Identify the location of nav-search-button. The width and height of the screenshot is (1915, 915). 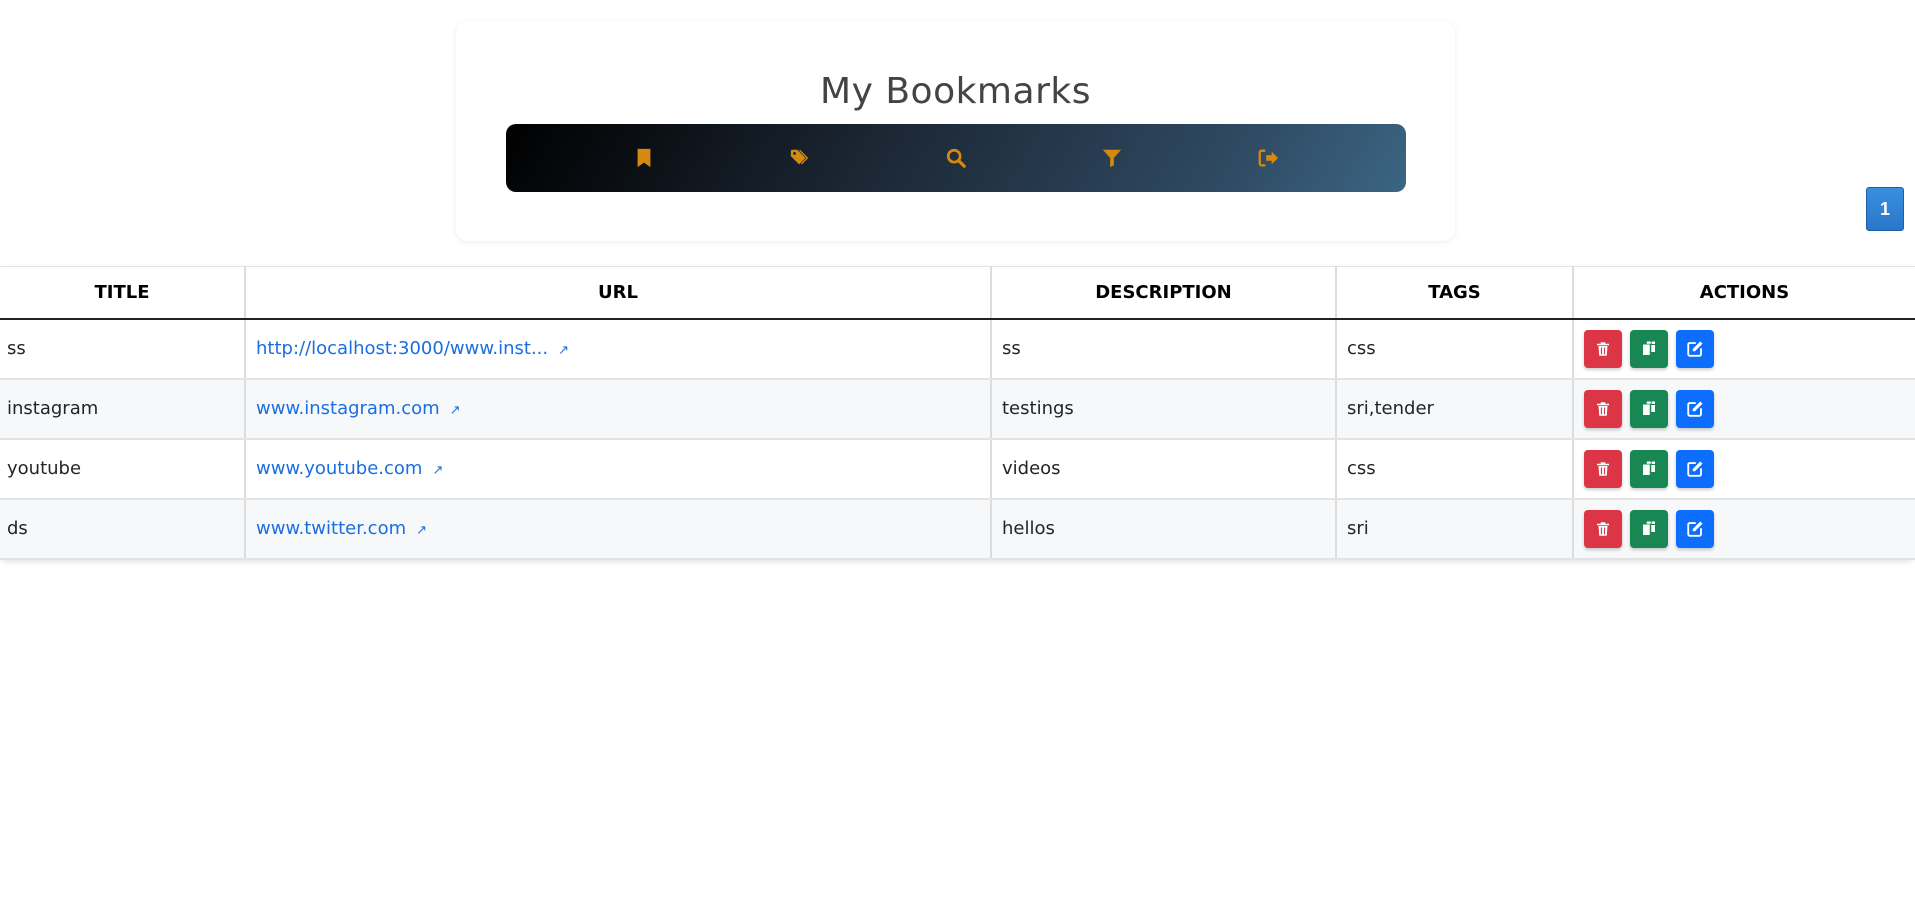
(956, 158).